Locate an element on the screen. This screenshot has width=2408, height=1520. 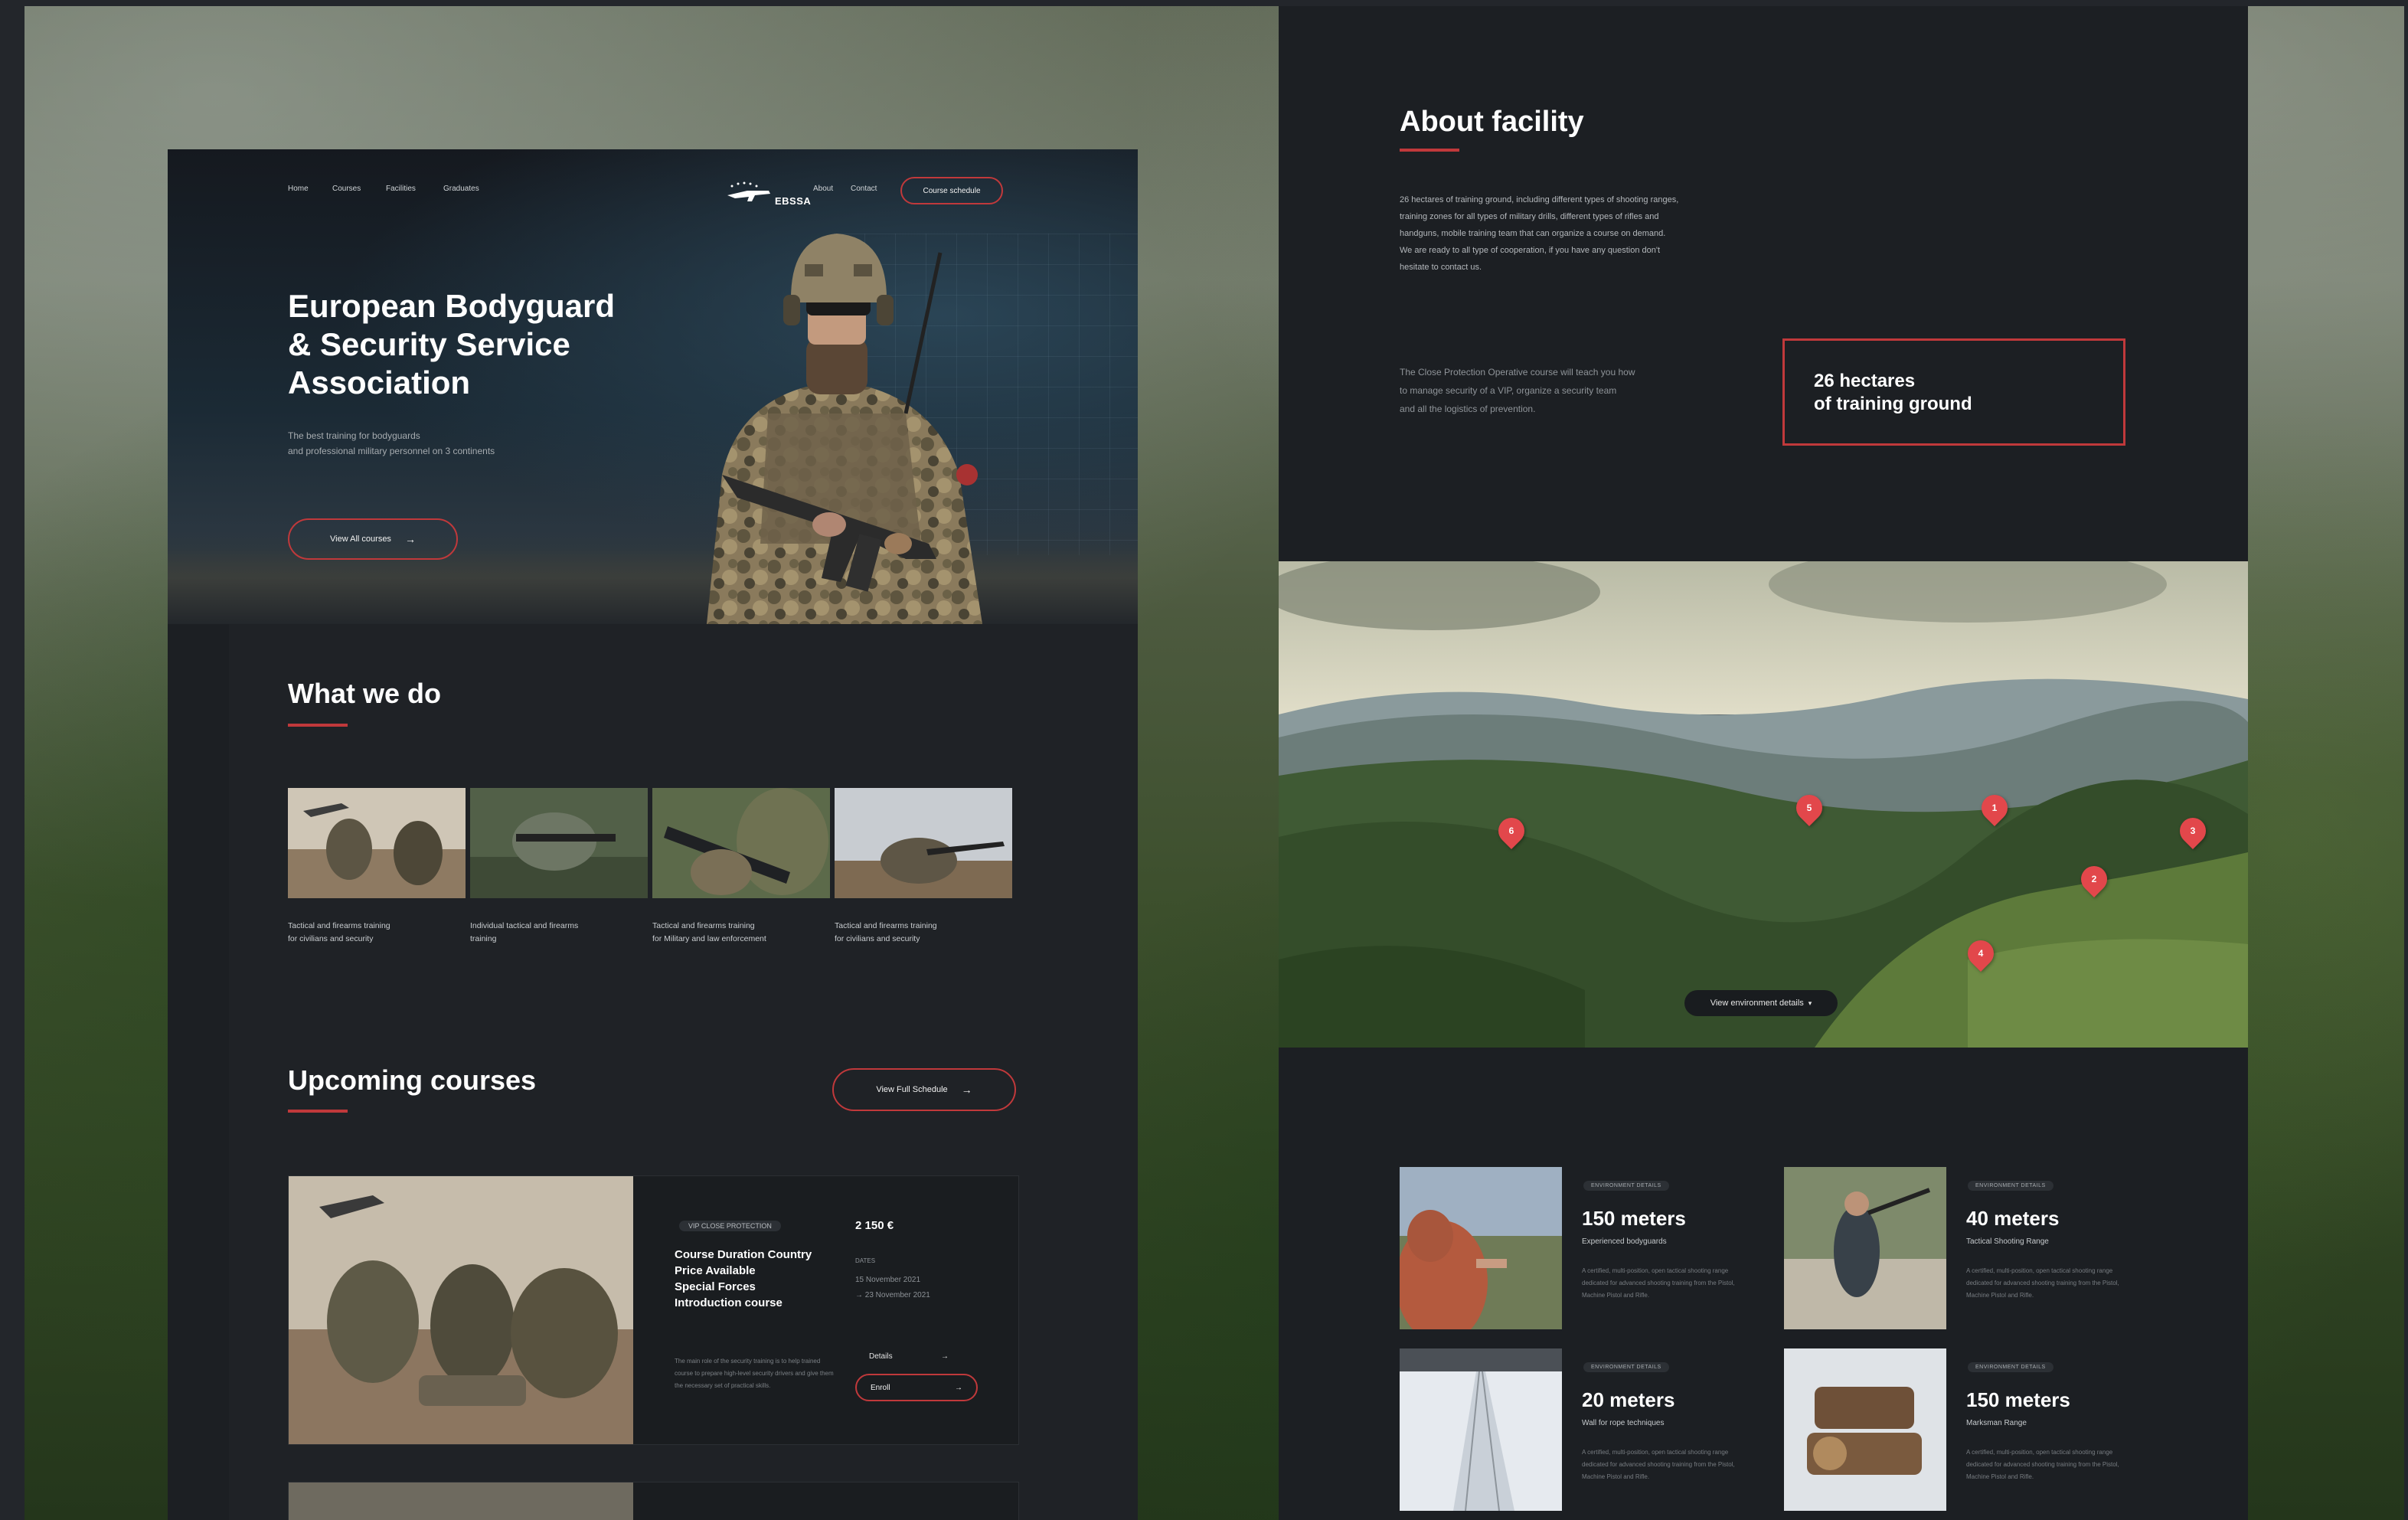
landscape-image is located at coordinates (1763, 804).